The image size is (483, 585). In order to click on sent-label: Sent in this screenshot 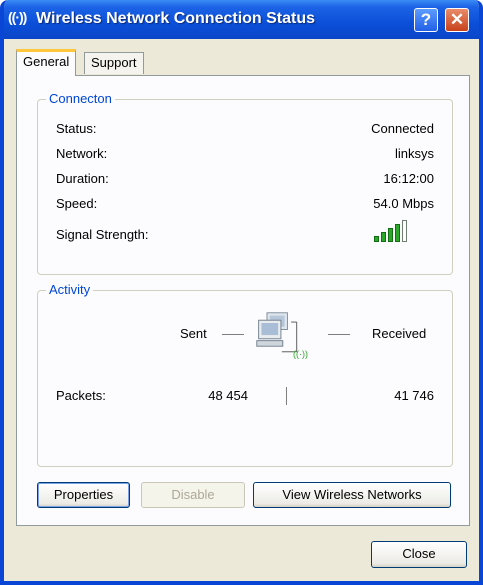, I will do `click(193, 333)`.